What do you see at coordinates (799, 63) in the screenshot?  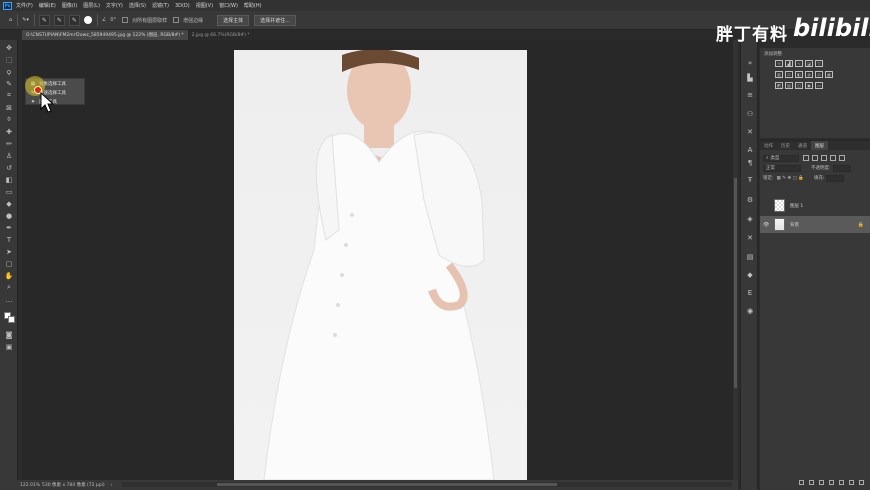 I see `curves-icon: ∿` at bounding box center [799, 63].